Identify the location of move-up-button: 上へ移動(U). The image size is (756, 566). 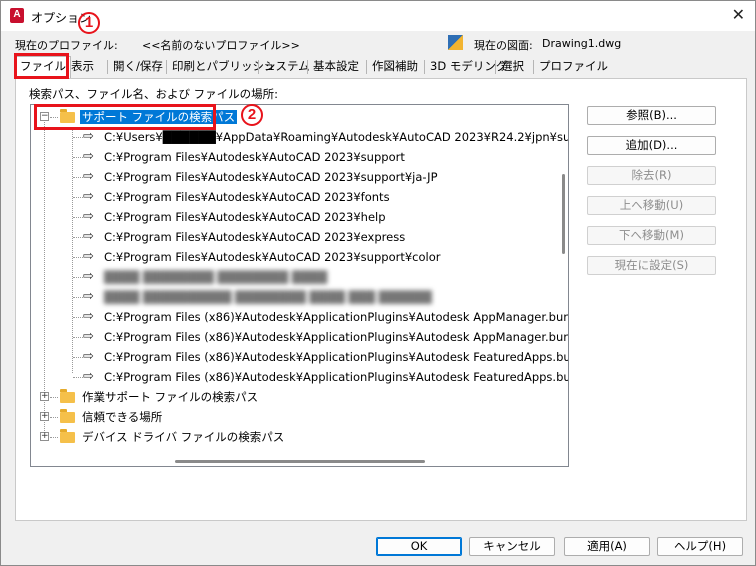
(651, 205).